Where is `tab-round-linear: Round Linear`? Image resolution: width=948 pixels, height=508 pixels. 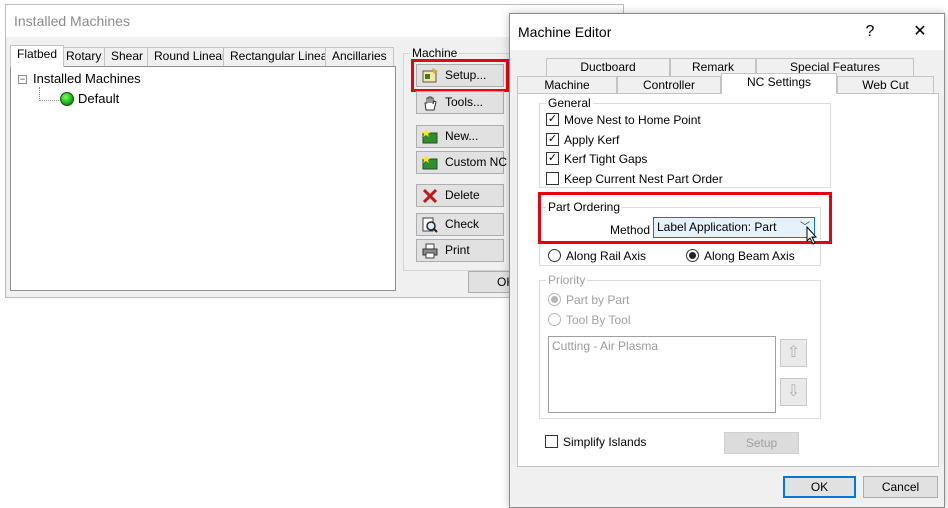 tab-round-linear: Round Linear is located at coordinates (190, 56).